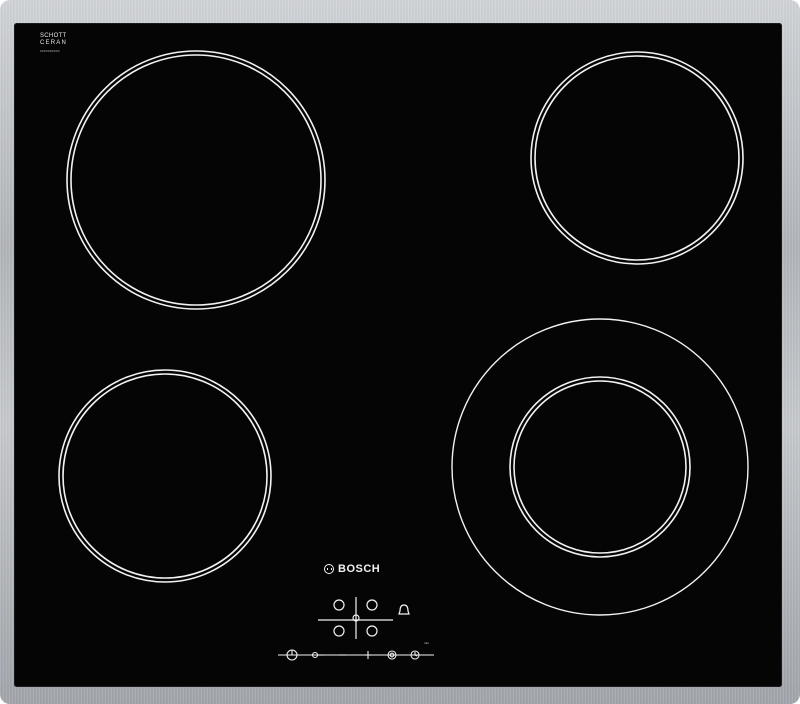 The image size is (800, 704). I want to click on zone-selector-front-right, so click(339, 631).